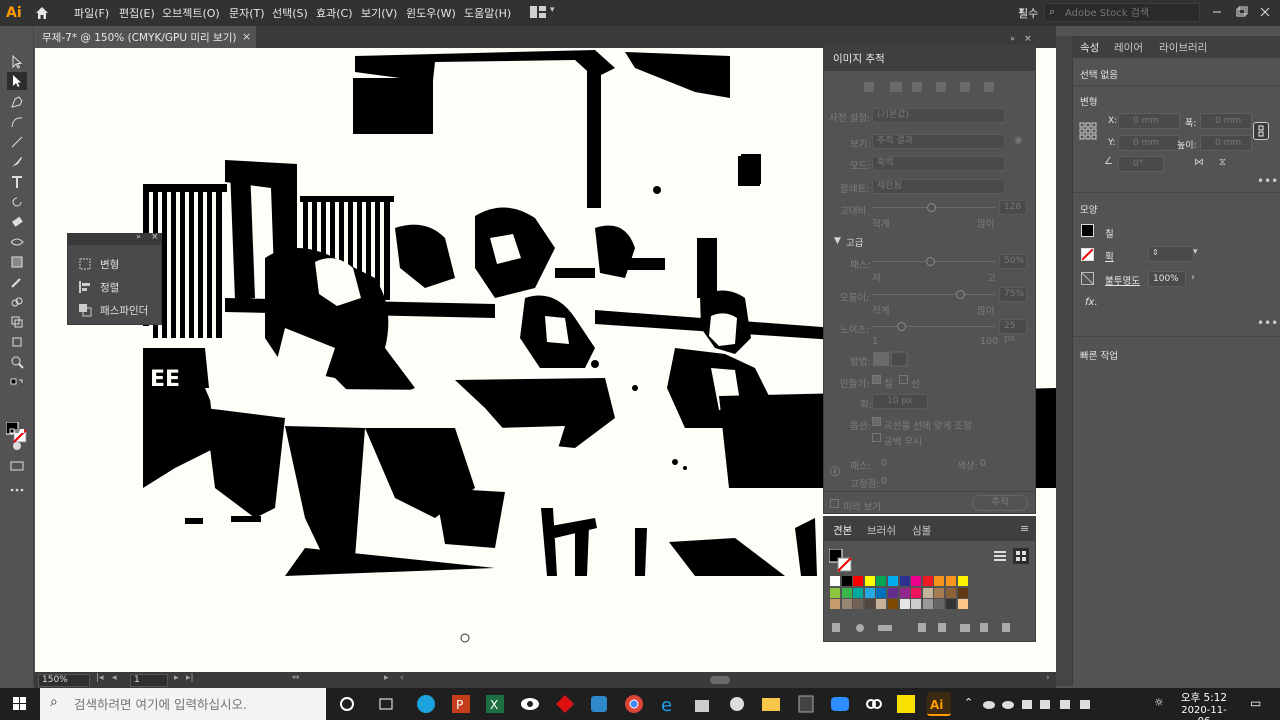 This screenshot has width=1280, height=720. Describe the element at coordinates (137, 13) in the screenshot. I see `menu-edit: 편집(E)` at that location.